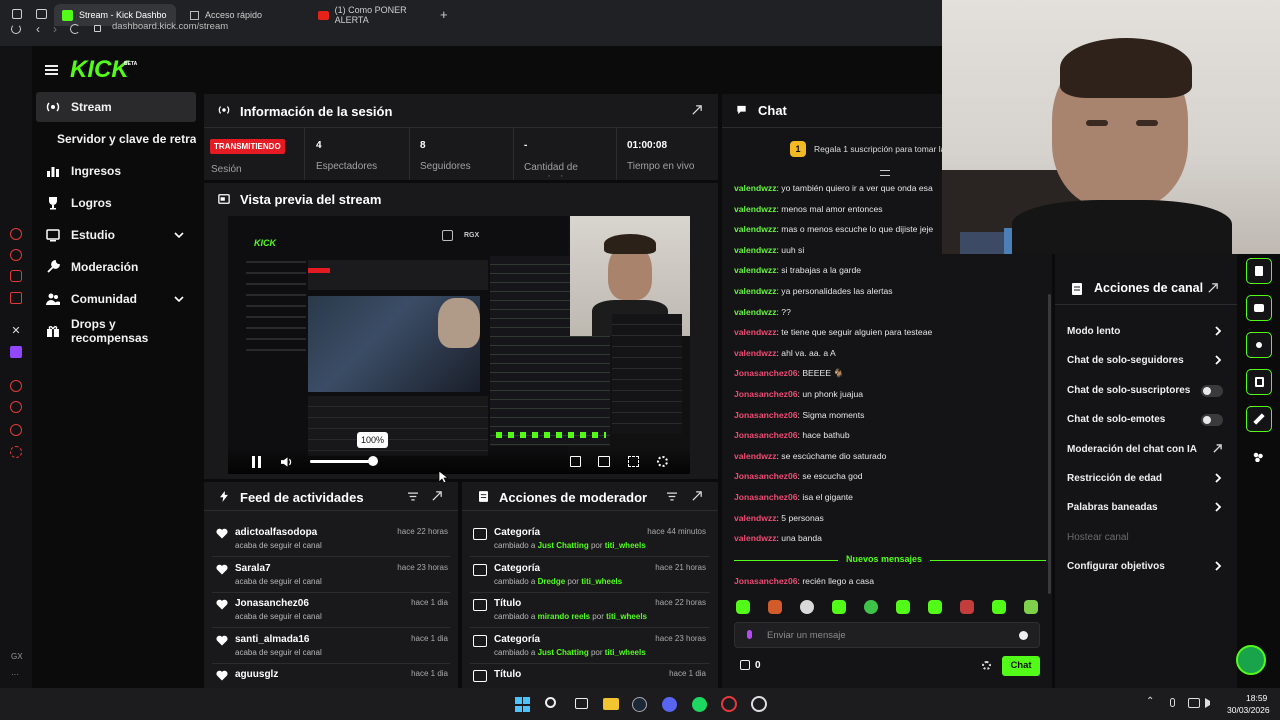 Image resolution: width=1280 pixels, height=720 pixels. Describe the element at coordinates (699, 704) in the screenshot. I see `spotify-icon` at that location.